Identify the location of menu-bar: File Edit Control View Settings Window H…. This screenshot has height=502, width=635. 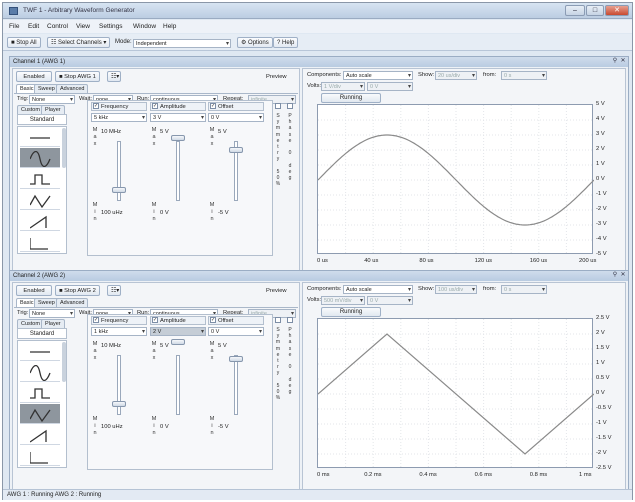
(317, 26).